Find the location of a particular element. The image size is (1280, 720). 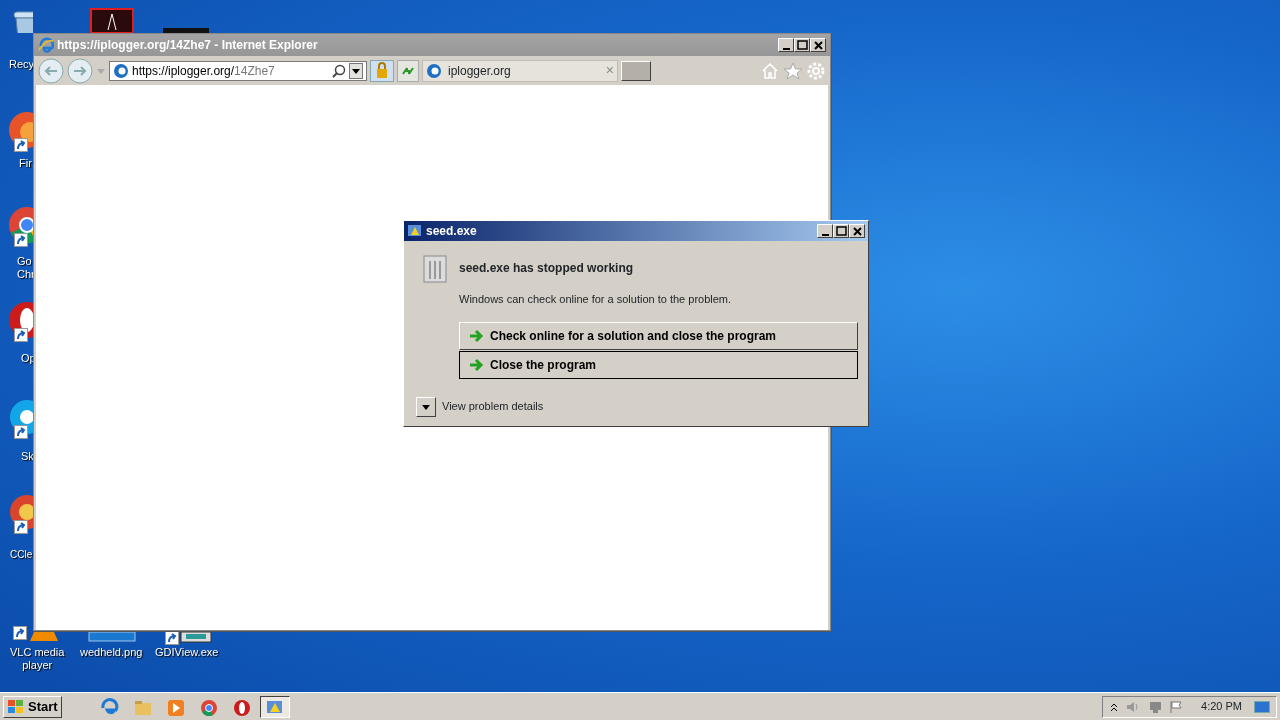

icon-label: wedheld.png is located at coordinates (111, 652).